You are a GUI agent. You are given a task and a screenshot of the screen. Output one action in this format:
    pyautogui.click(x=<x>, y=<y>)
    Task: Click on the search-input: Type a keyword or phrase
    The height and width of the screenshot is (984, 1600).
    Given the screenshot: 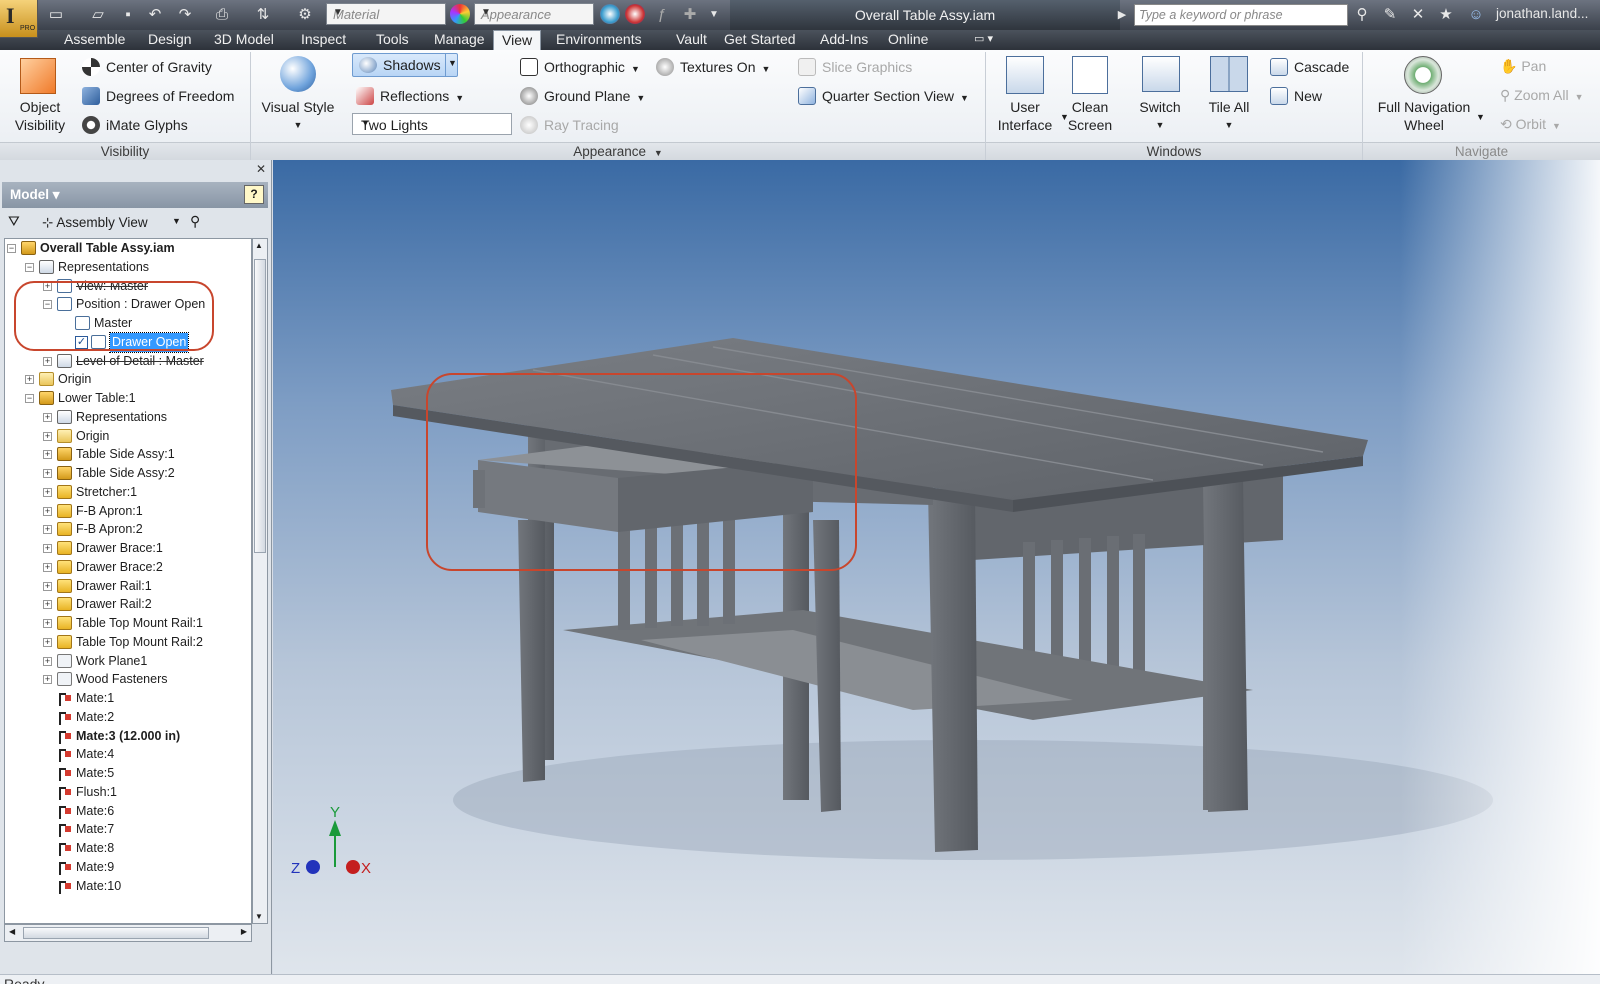 What is the action you would take?
    pyautogui.click(x=1241, y=15)
    